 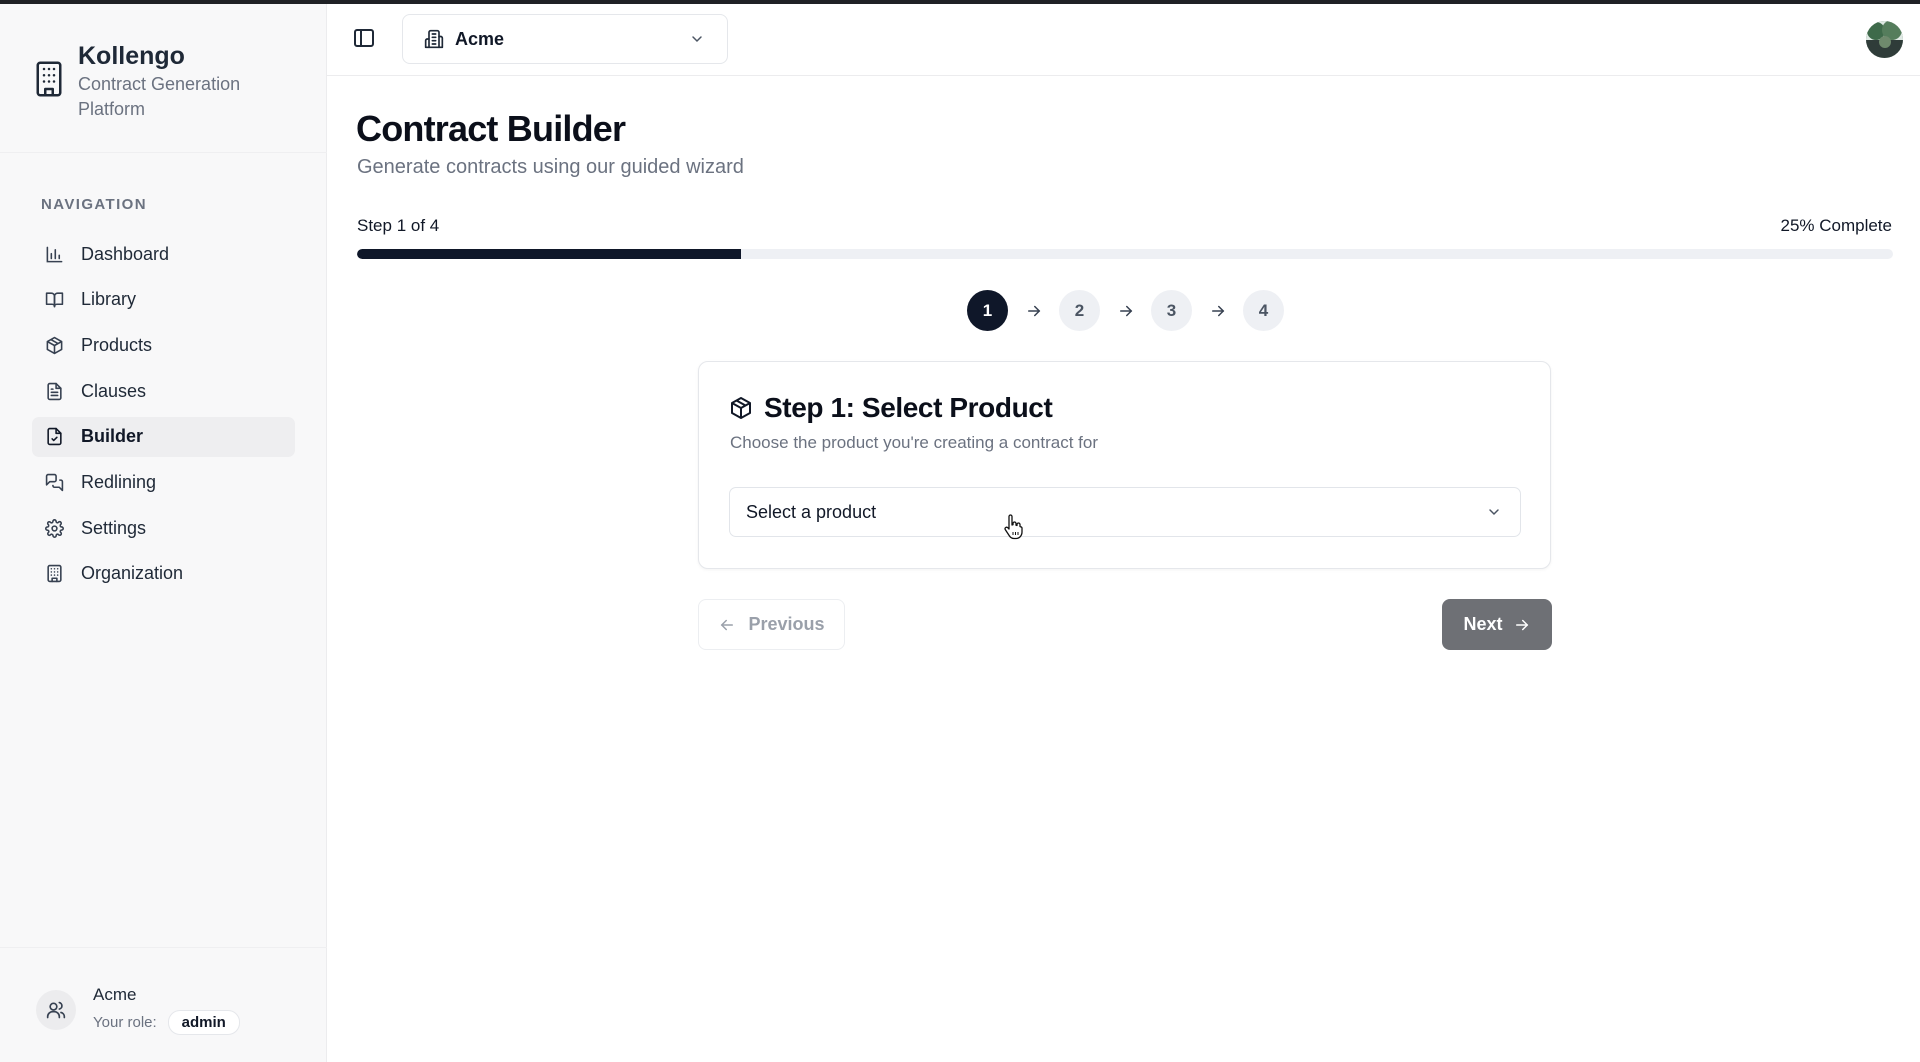 What do you see at coordinates (480, 38) in the screenshot?
I see `org-selector-label: Acme` at bounding box center [480, 38].